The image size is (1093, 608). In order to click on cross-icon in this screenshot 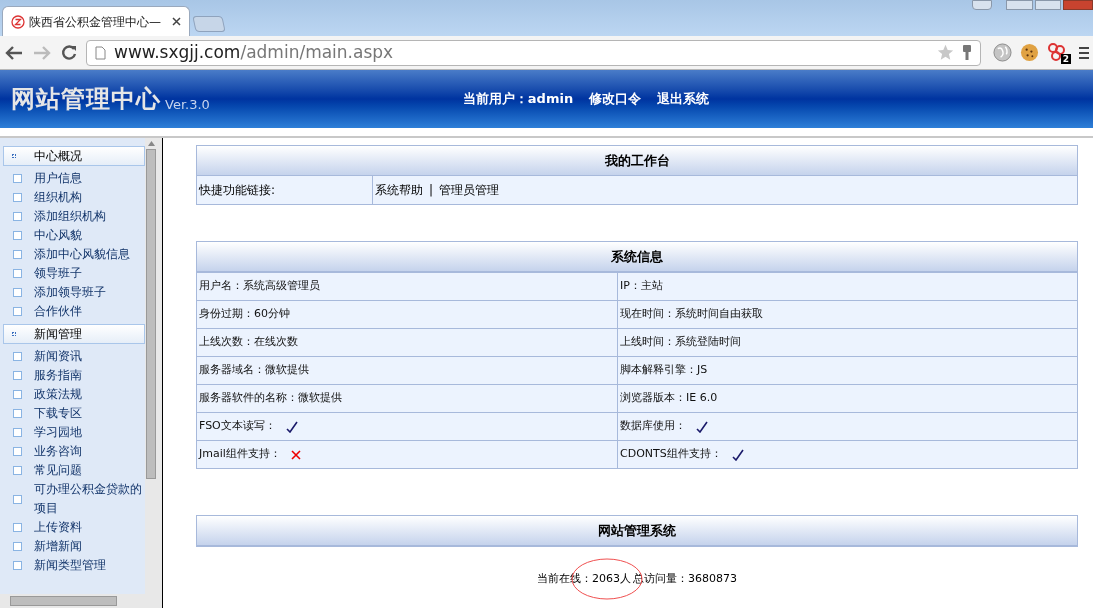, I will do `click(295, 454)`.